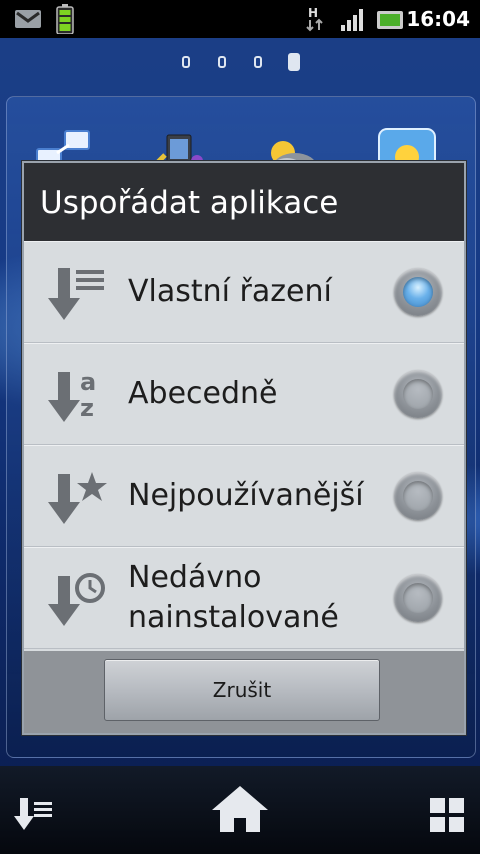 This screenshot has height=854, width=480. Describe the element at coordinates (294, 62) in the screenshot. I see `page-dot-active` at that location.